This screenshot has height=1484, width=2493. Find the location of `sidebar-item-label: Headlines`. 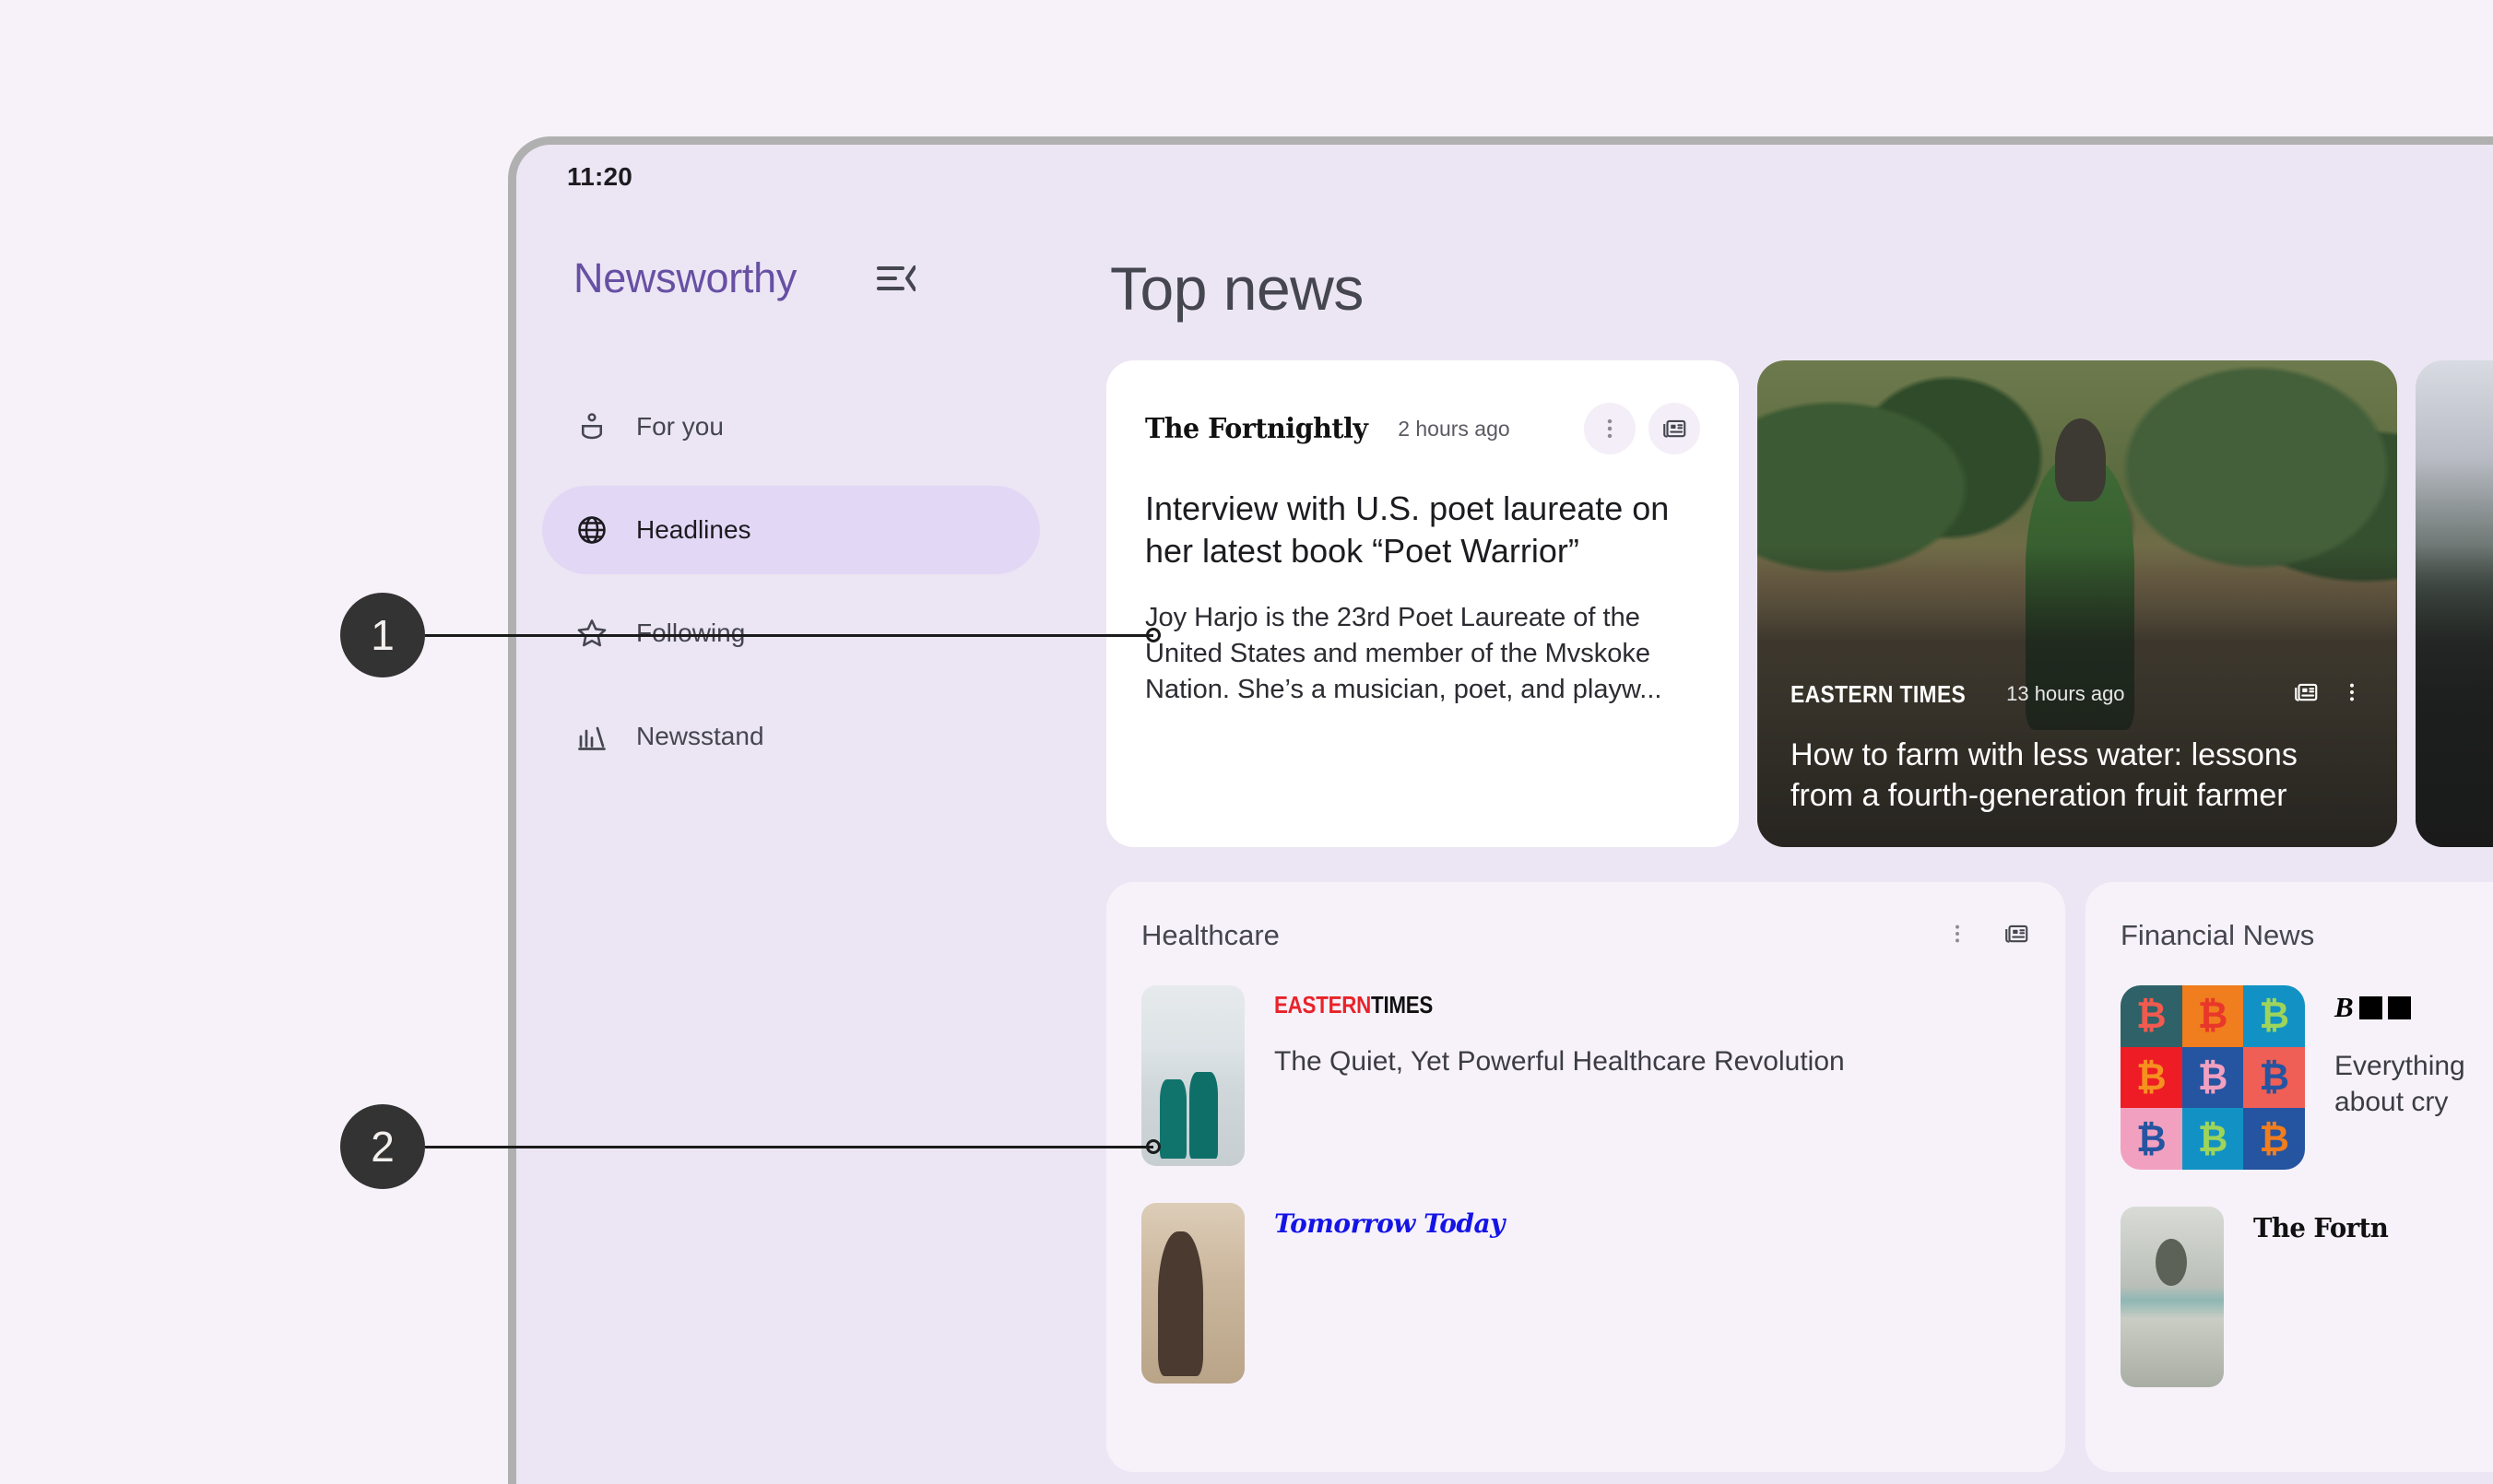

sidebar-item-label: Headlines is located at coordinates (693, 530).